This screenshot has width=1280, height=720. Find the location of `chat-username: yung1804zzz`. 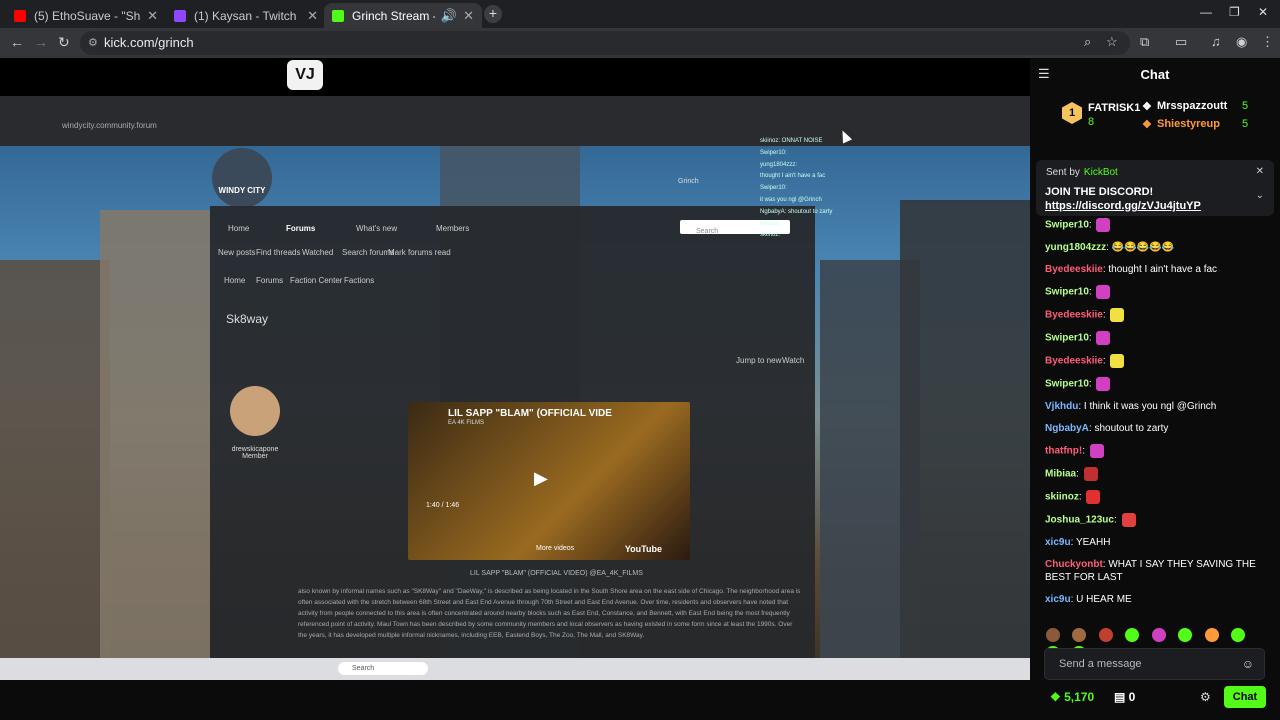

chat-username: yung1804zzz is located at coordinates (1075, 247).